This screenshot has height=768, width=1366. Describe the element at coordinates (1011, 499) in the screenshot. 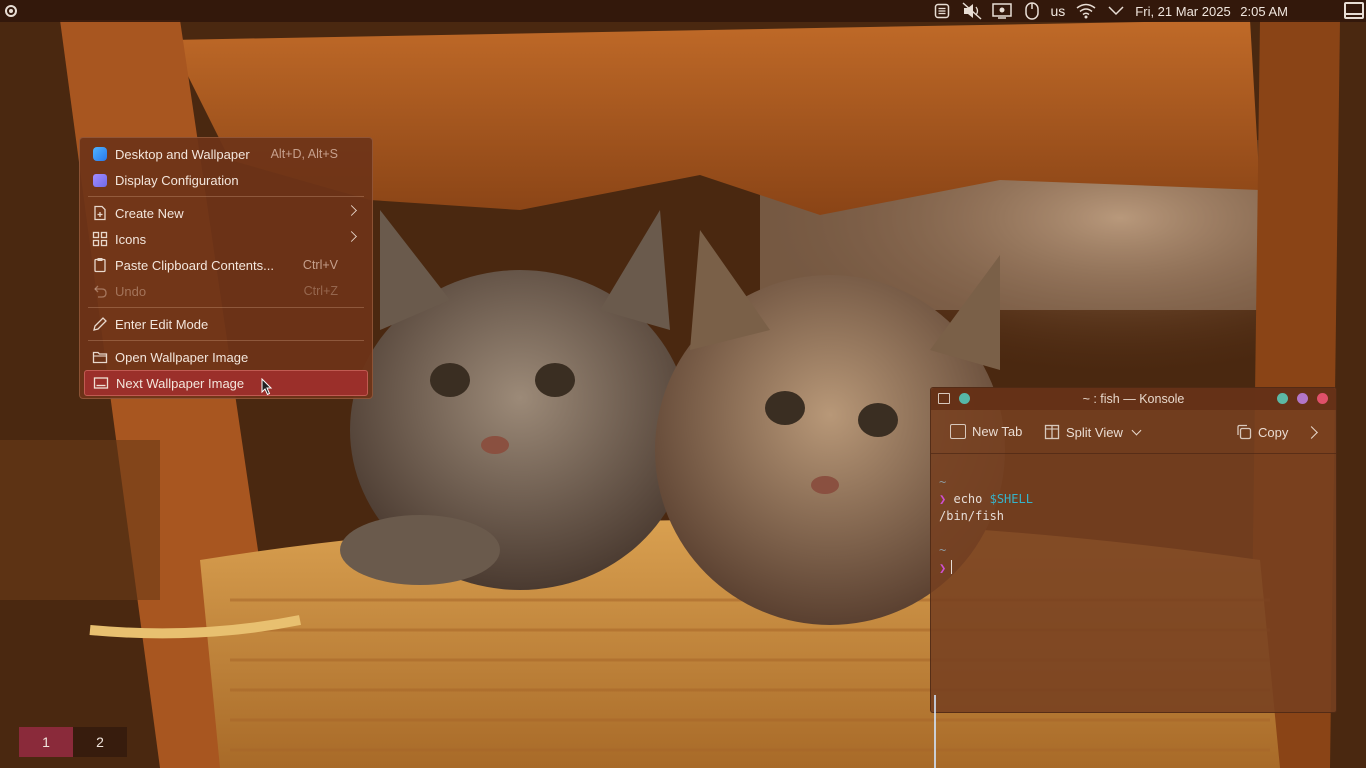

I see `term-variable: $SHELL` at that location.